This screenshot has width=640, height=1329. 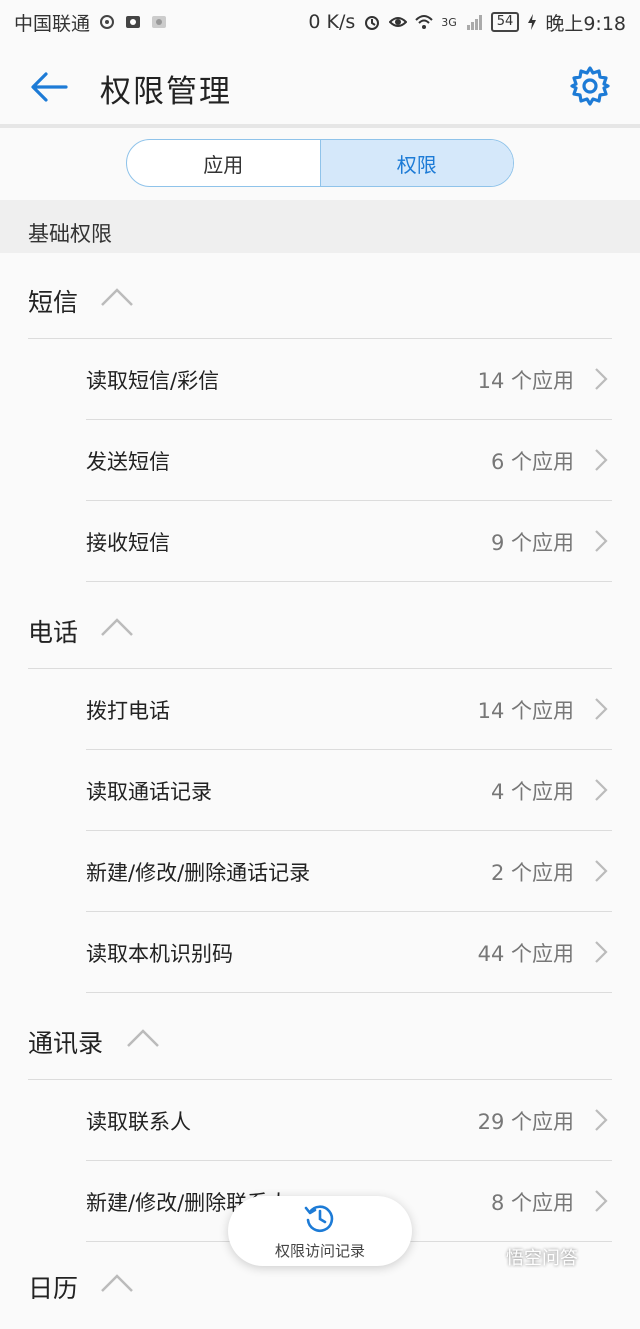 What do you see at coordinates (49, 87) in the screenshot?
I see `back-arrow-icon` at bounding box center [49, 87].